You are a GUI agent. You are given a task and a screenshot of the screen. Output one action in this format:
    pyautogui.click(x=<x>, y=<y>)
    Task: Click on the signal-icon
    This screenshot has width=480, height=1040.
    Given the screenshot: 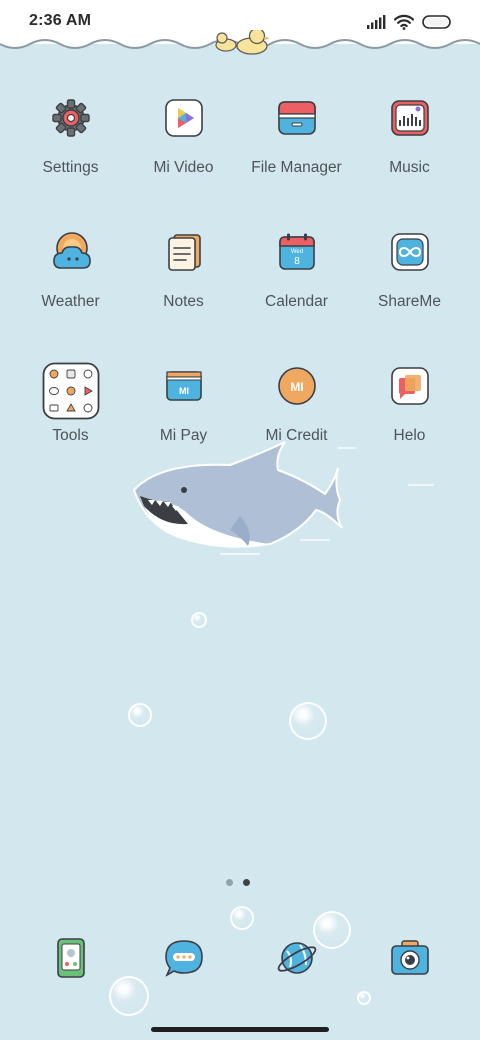 What is the action you would take?
    pyautogui.click(x=376, y=22)
    